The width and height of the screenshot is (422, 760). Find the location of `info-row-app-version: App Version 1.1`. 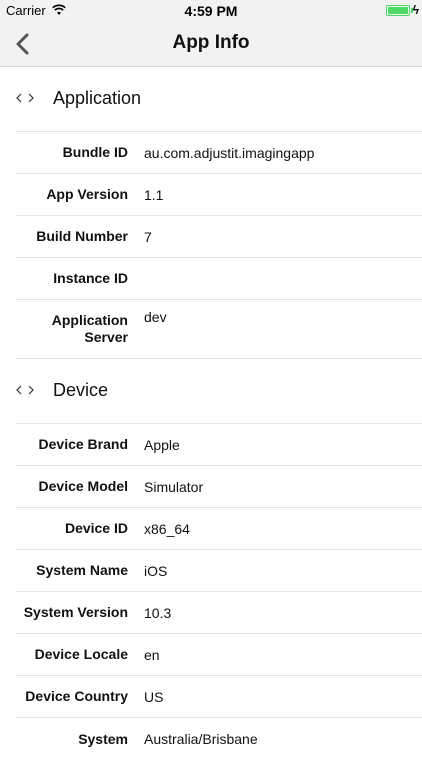

info-row-app-version: App Version 1.1 is located at coordinates (219, 195).